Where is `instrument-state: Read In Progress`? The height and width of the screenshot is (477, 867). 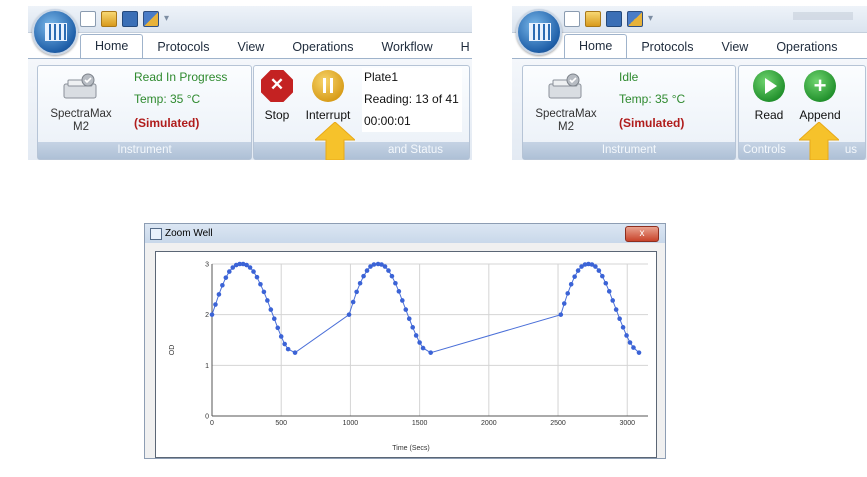
instrument-state: Read In Progress is located at coordinates (181, 77).